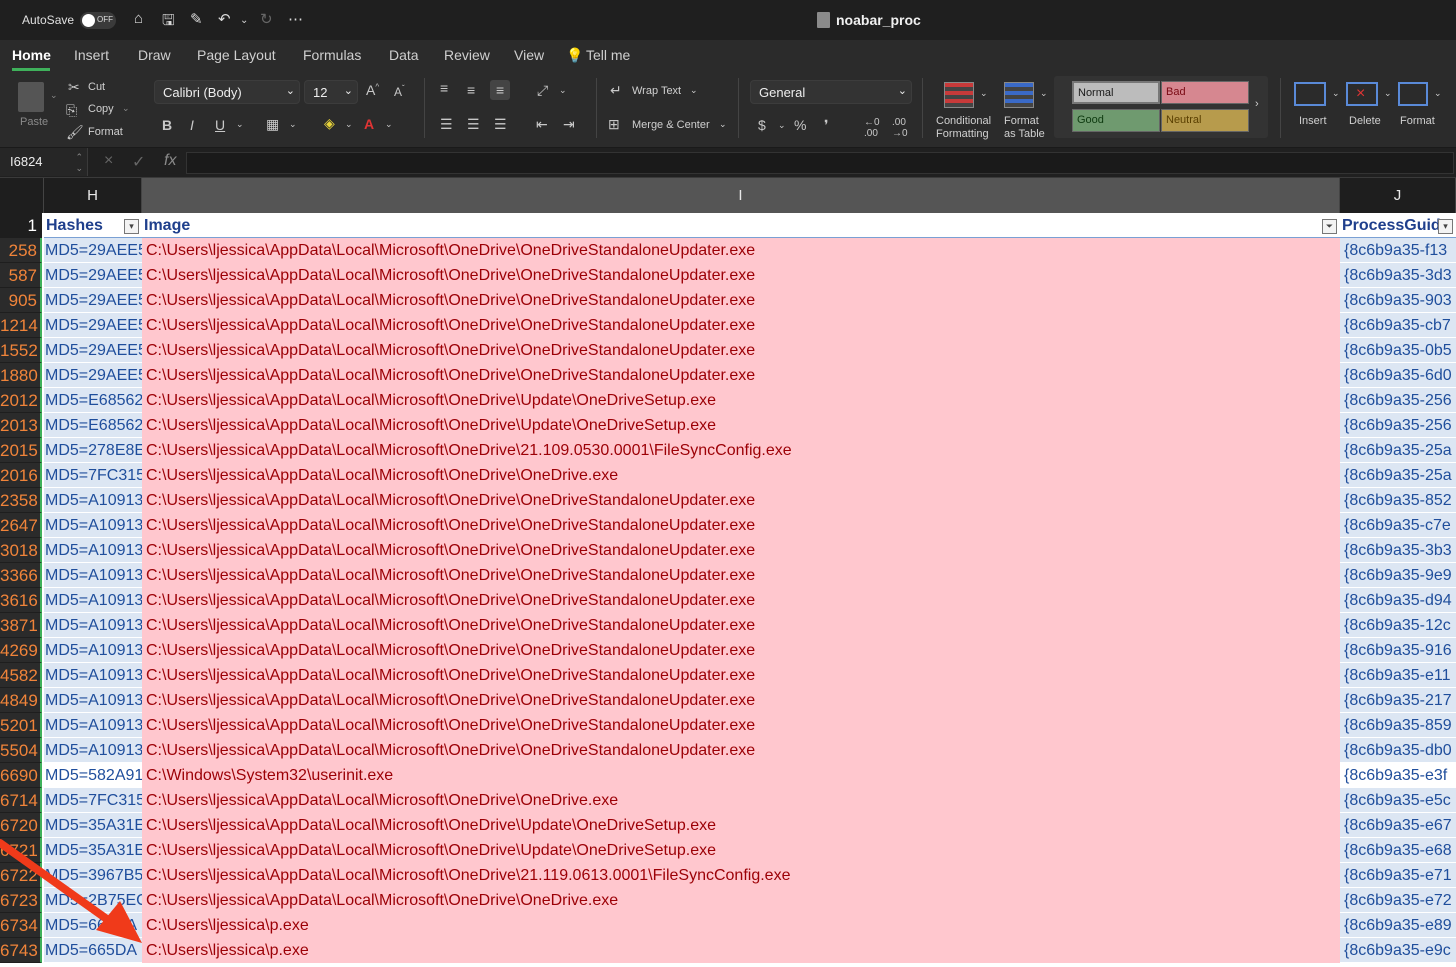 This screenshot has height=967, width=1456. I want to click on cell-process-guid: {8c6b9a35-e68, so click(1398, 850).